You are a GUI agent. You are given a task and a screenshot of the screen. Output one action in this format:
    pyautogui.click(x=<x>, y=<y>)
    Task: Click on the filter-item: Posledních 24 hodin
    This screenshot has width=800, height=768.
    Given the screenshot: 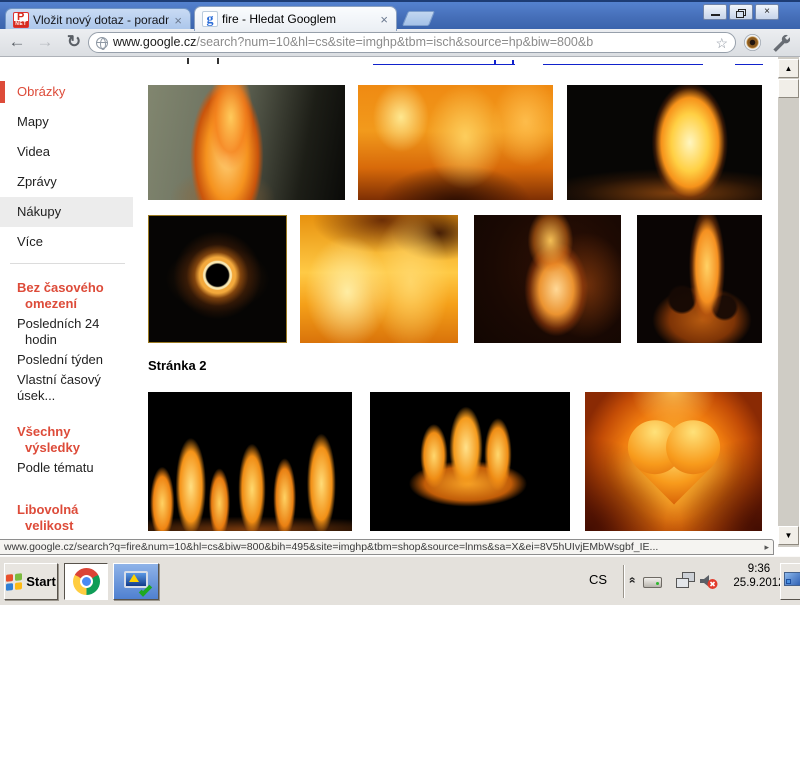 What is the action you would take?
    pyautogui.click(x=70, y=332)
    